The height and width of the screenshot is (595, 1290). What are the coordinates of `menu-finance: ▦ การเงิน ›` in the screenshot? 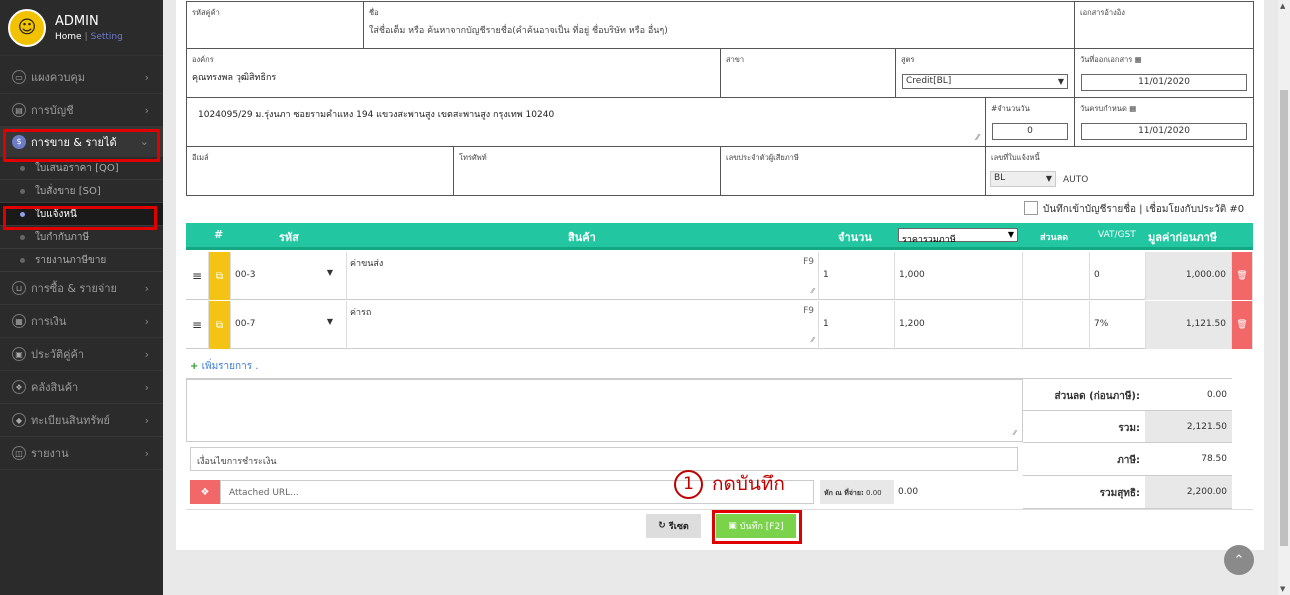 It's located at (81, 321).